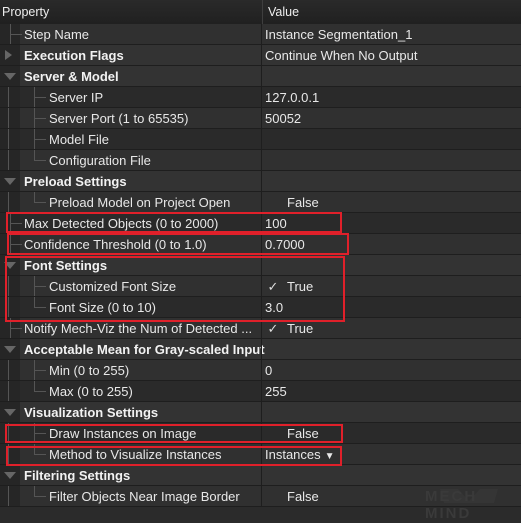 This screenshot has width=521, height=523. Describe the element at coordinates (260, 244) in the screenshot. I see `property-row: Confidence Threshold (0 to 1.0) 0.7000` at that location.